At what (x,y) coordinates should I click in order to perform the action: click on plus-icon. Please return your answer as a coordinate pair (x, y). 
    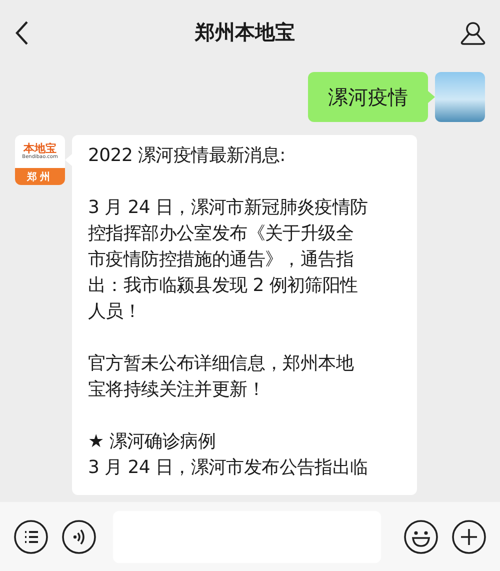
    Looking at the image, I should click on (469, 536).